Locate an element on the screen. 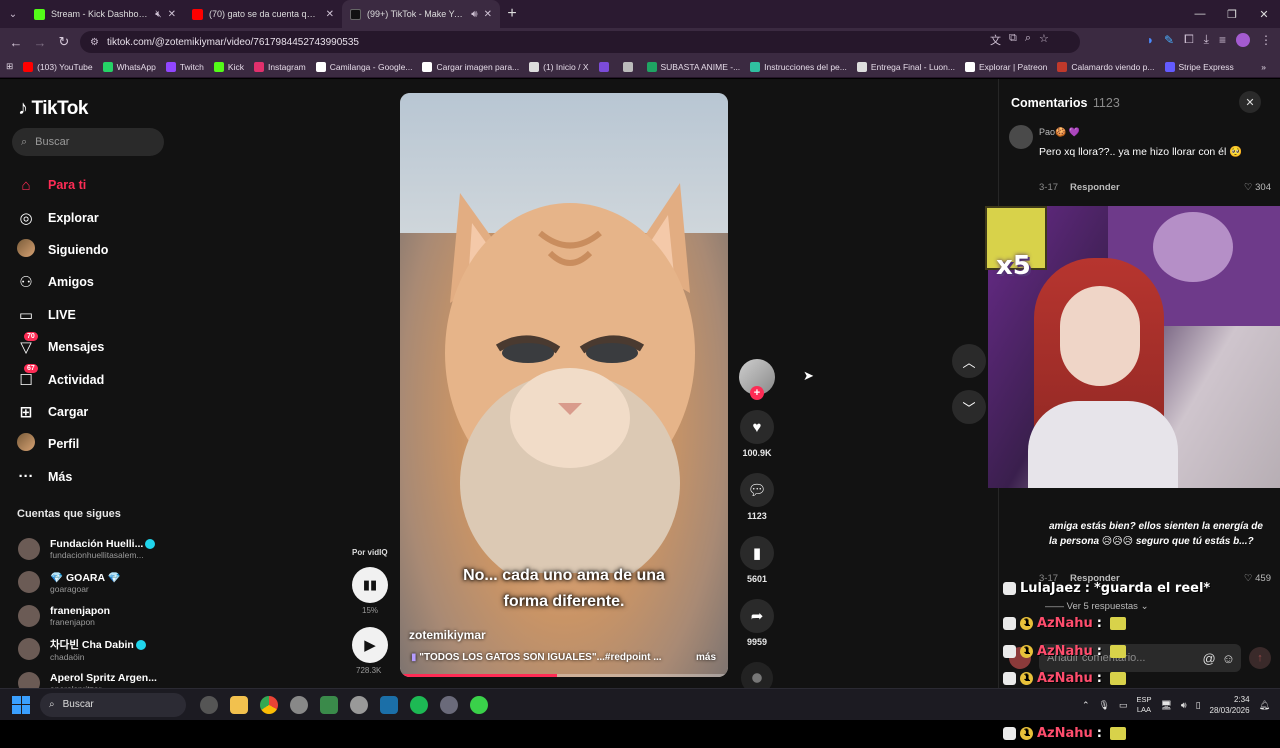  bookmark-icon: ▮ is located at coordinates (757, 553).